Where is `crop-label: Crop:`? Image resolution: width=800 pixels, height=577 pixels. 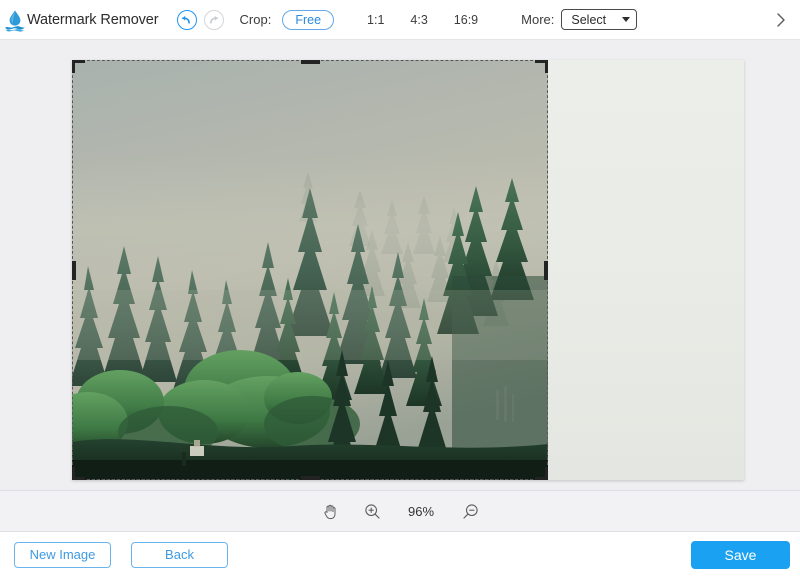
crop-label: Crop: is located at coordinates (255, 19).